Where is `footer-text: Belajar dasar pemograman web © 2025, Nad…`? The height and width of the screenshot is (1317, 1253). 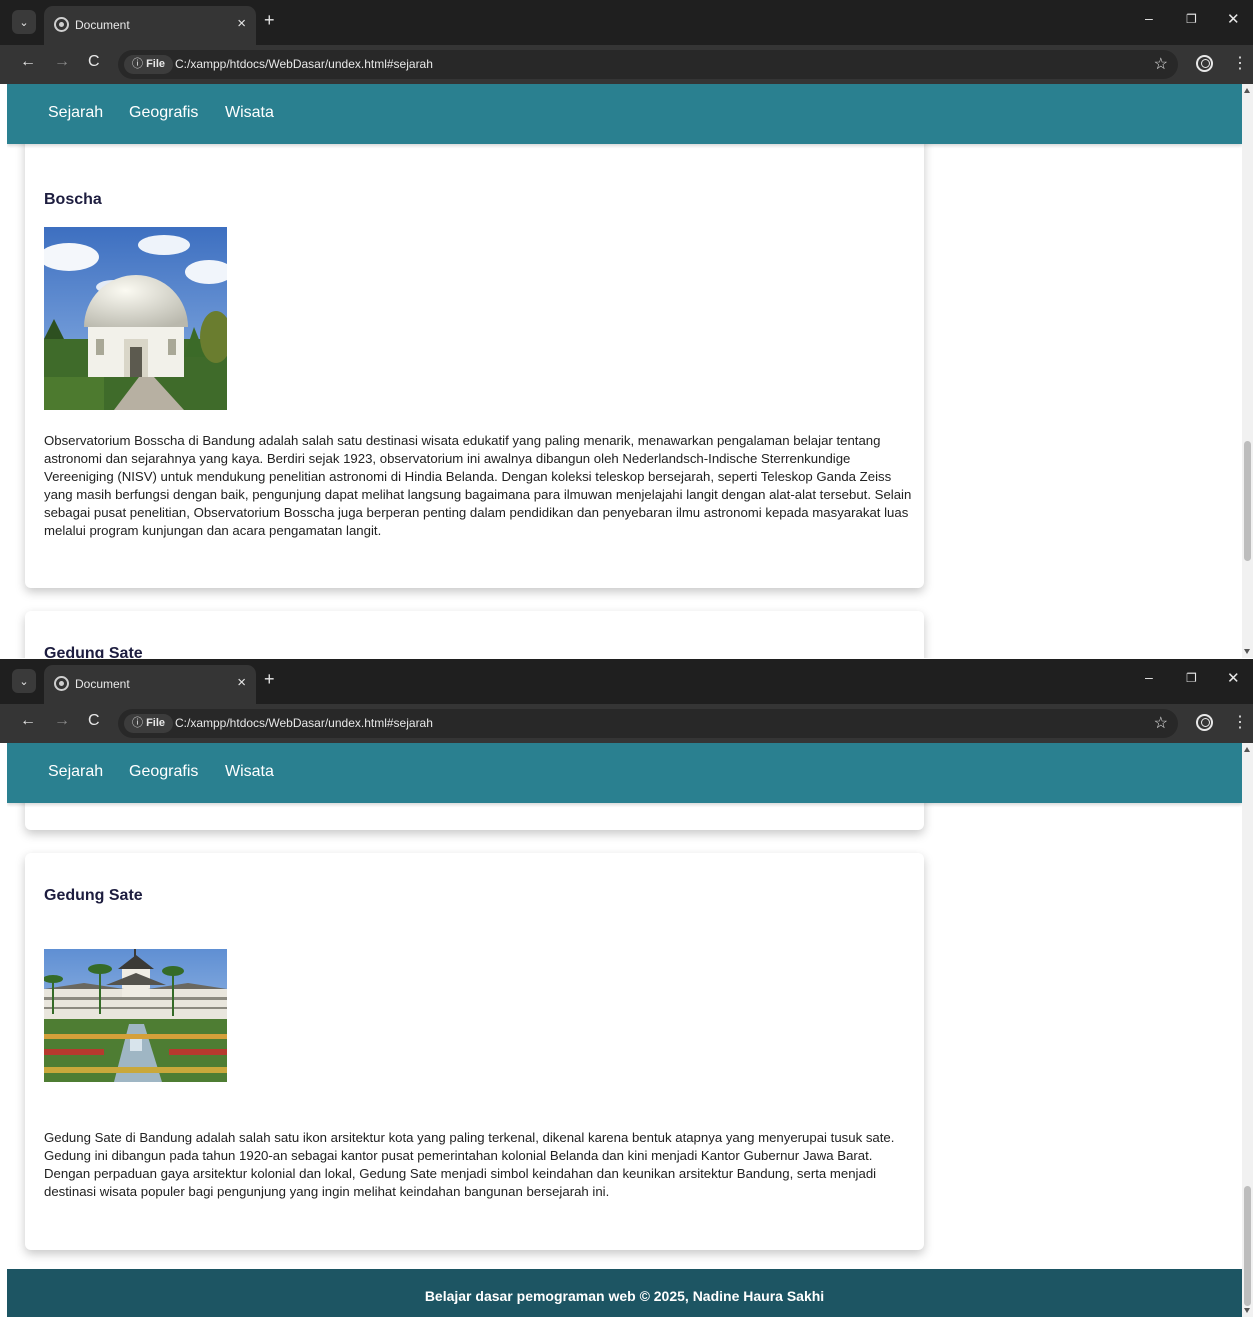
footer-text: Belajar dasar pemograman web © 2025, Nad… is located at coordinates (624, 1296).